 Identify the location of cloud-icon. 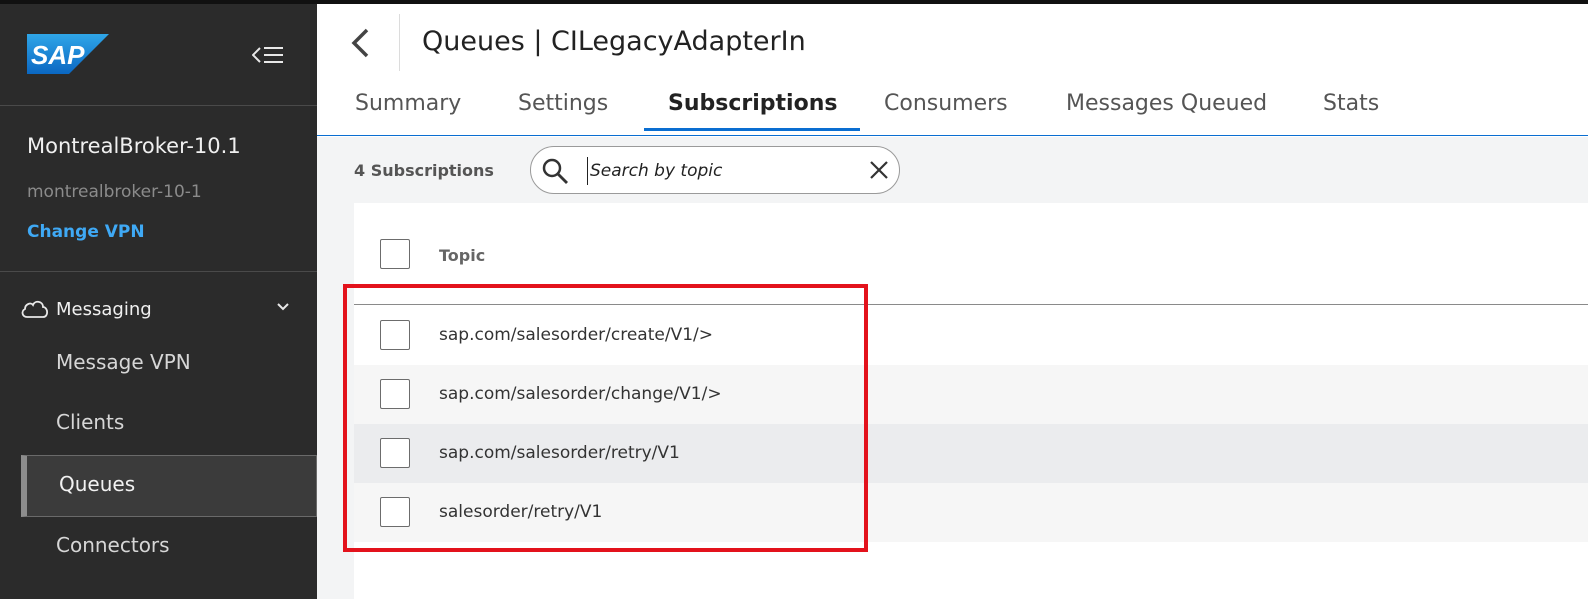
(35, 309).